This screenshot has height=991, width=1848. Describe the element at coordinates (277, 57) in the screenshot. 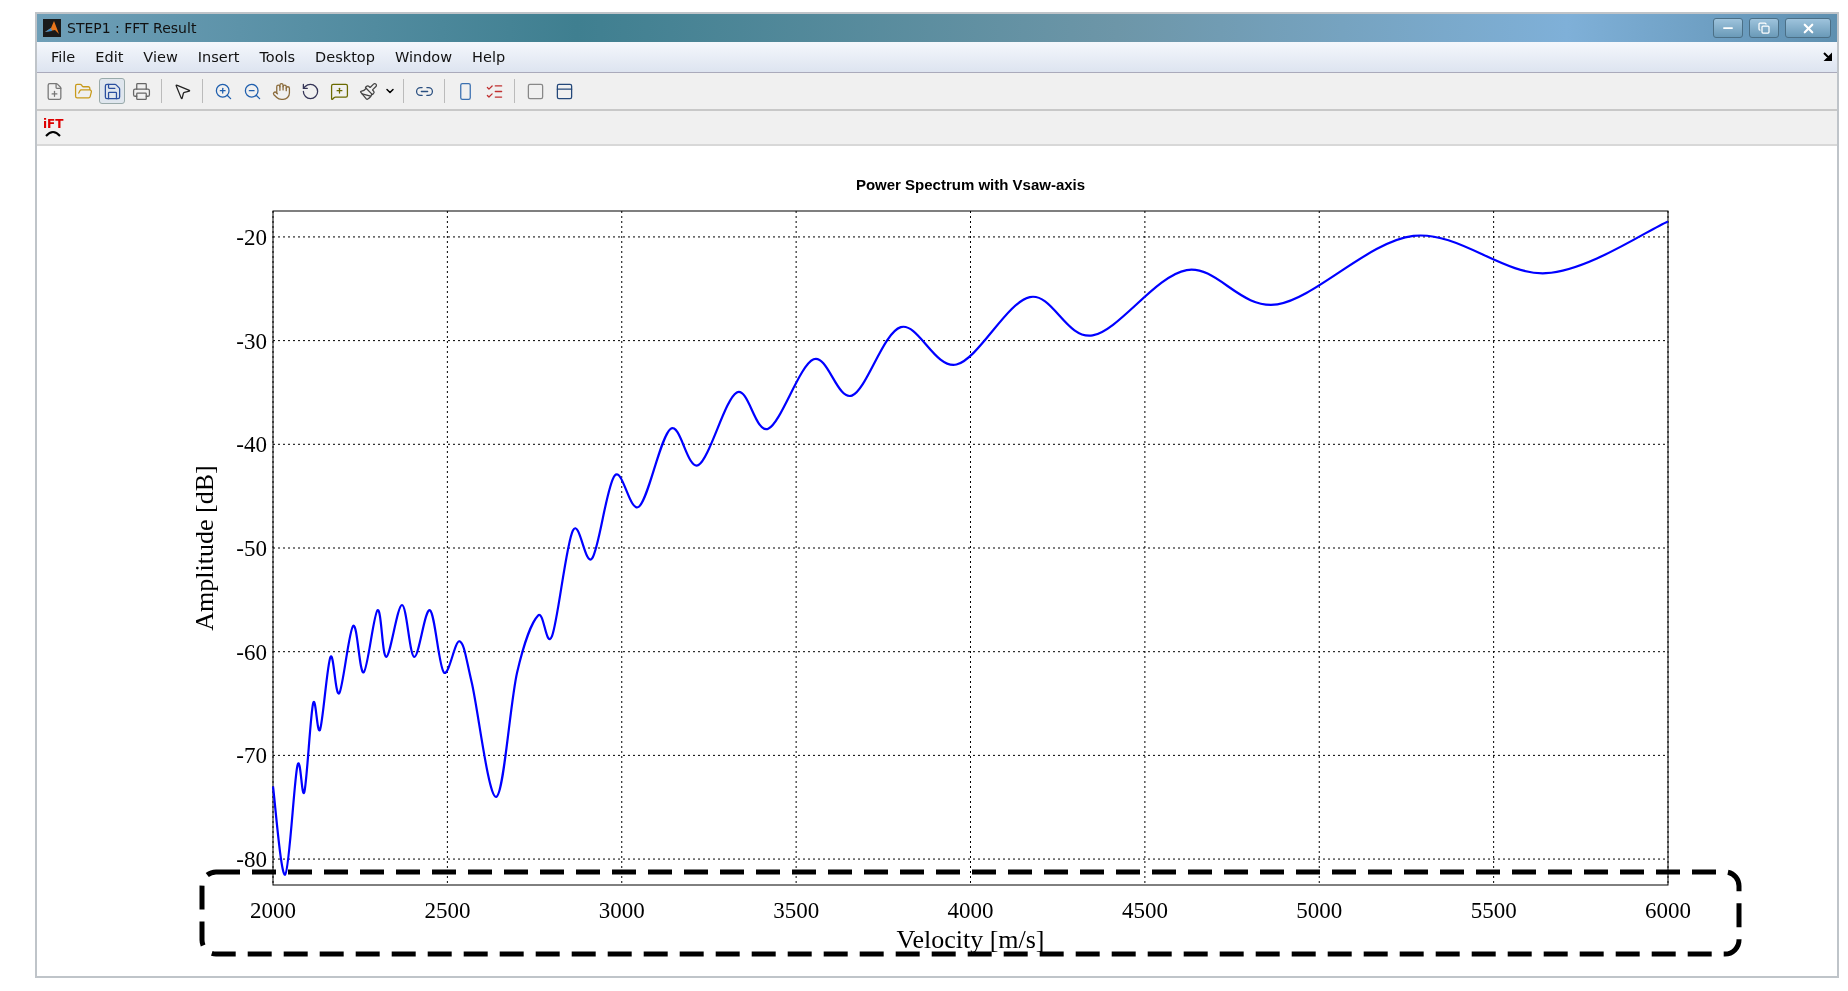

I see `menu-item: Tools` at that location.